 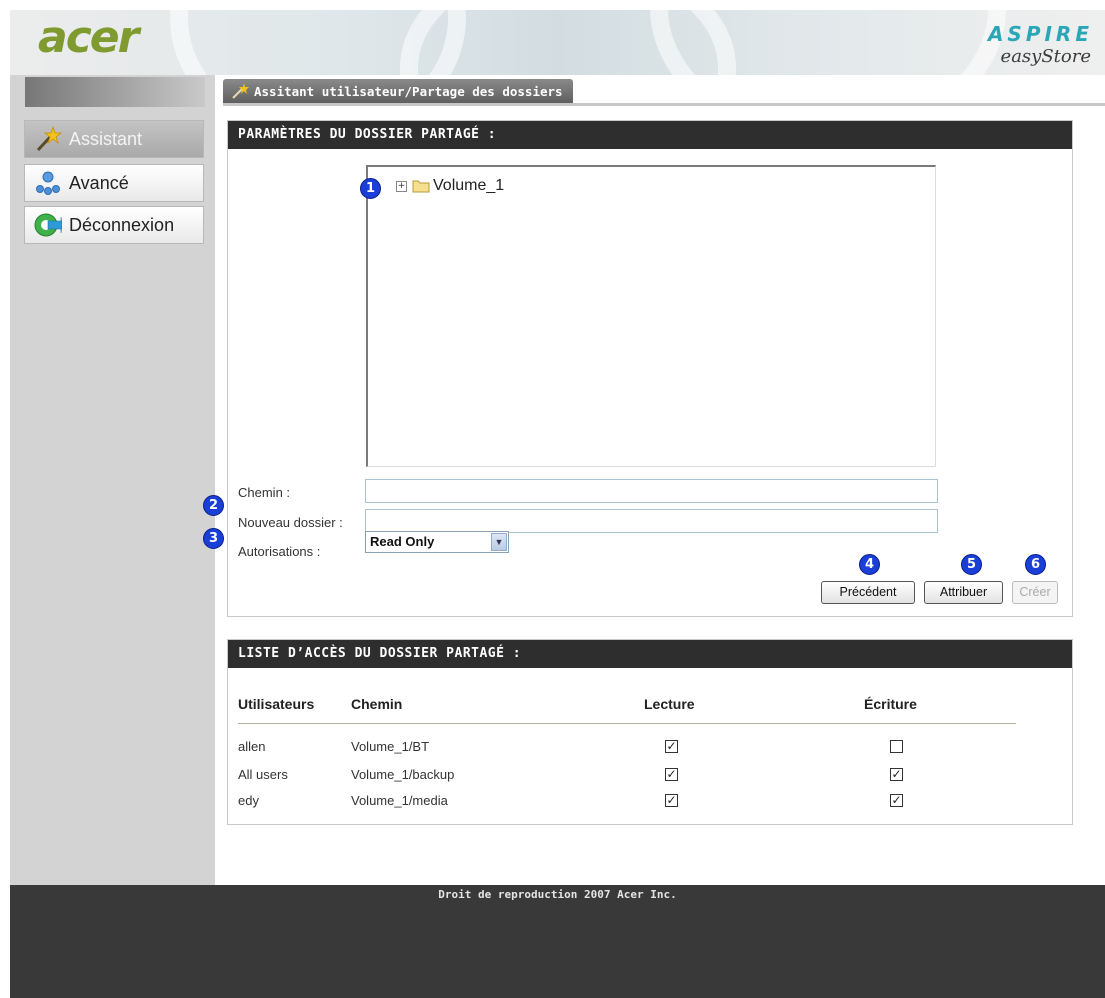 What do you see at coordinates (469, 185) in the screenshot?
I see `tree-node-label: Volume_1` at bounding box center [469, 185].